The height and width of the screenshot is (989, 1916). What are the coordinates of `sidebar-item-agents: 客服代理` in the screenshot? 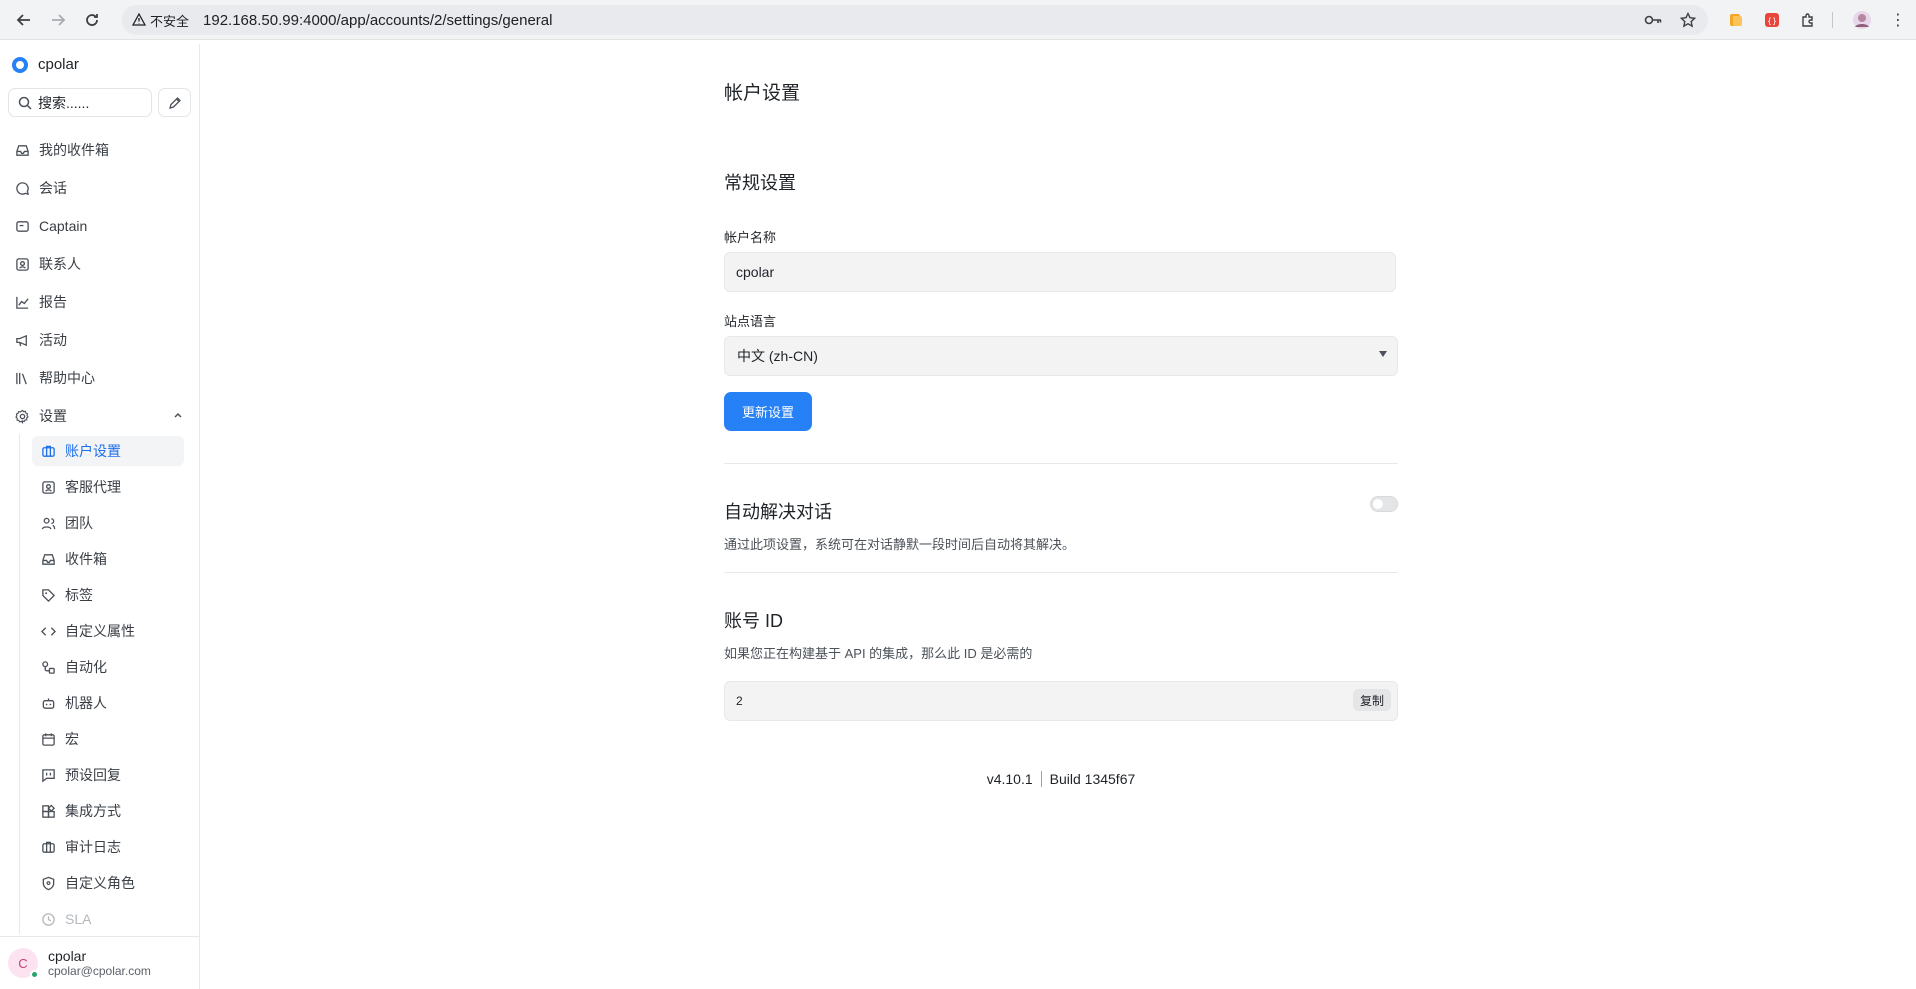 It's located at (108, 487).